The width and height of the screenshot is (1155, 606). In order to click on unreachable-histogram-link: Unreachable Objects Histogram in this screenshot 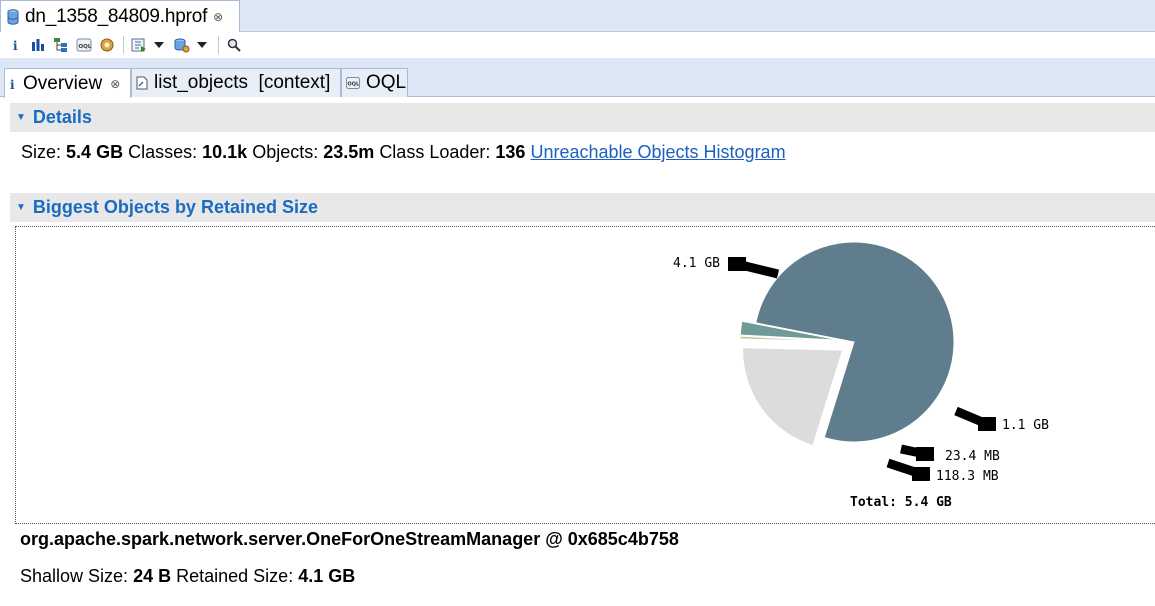, I will do `click(657, 152)`.